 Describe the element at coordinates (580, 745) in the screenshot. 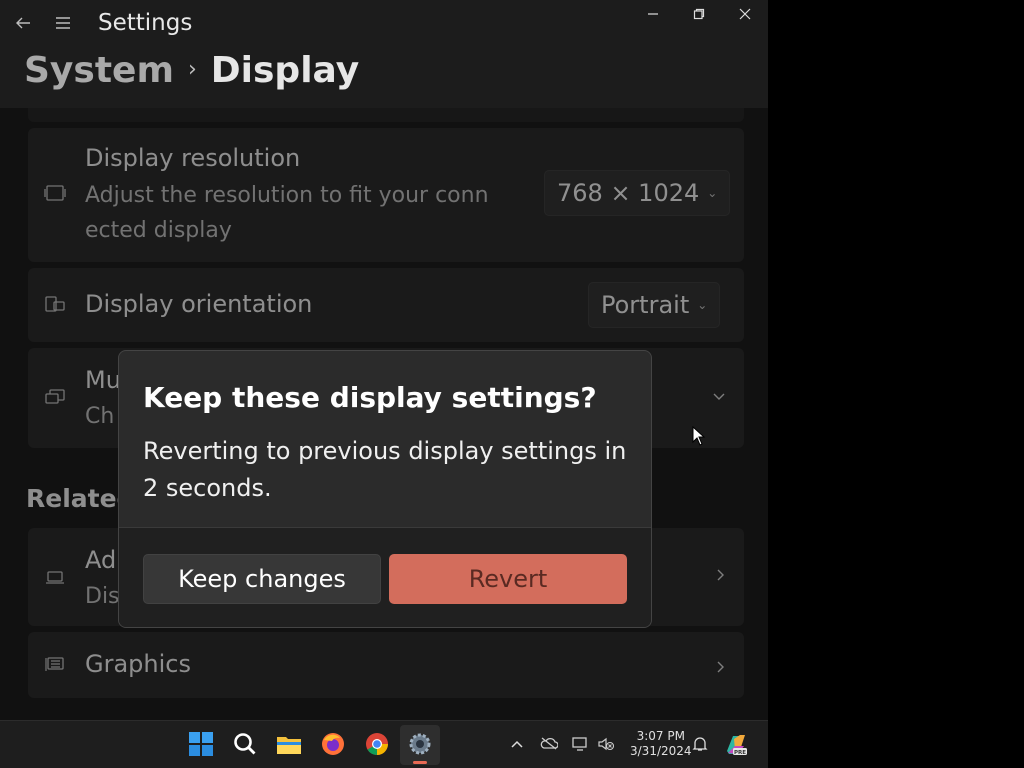

I see `network-icon` at that location.